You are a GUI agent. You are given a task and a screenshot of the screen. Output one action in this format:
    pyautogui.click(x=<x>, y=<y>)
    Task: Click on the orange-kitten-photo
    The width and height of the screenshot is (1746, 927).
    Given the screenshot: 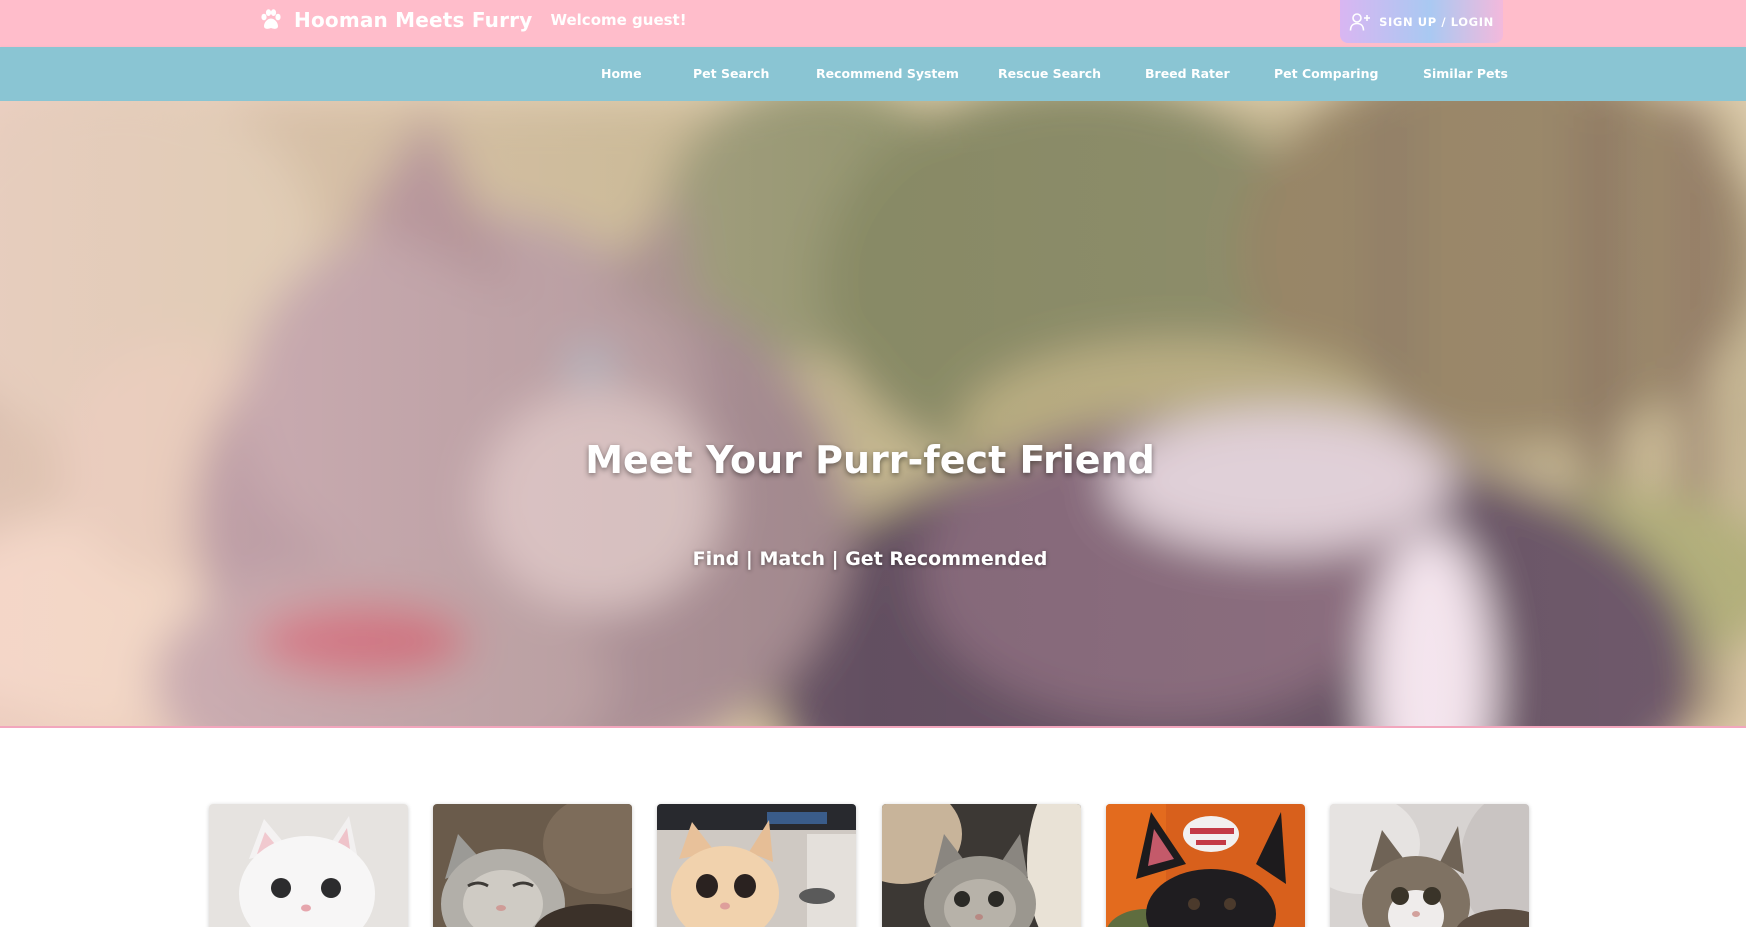 What is the action you would take?
    pyautogui.click(x=756, y=865)
    